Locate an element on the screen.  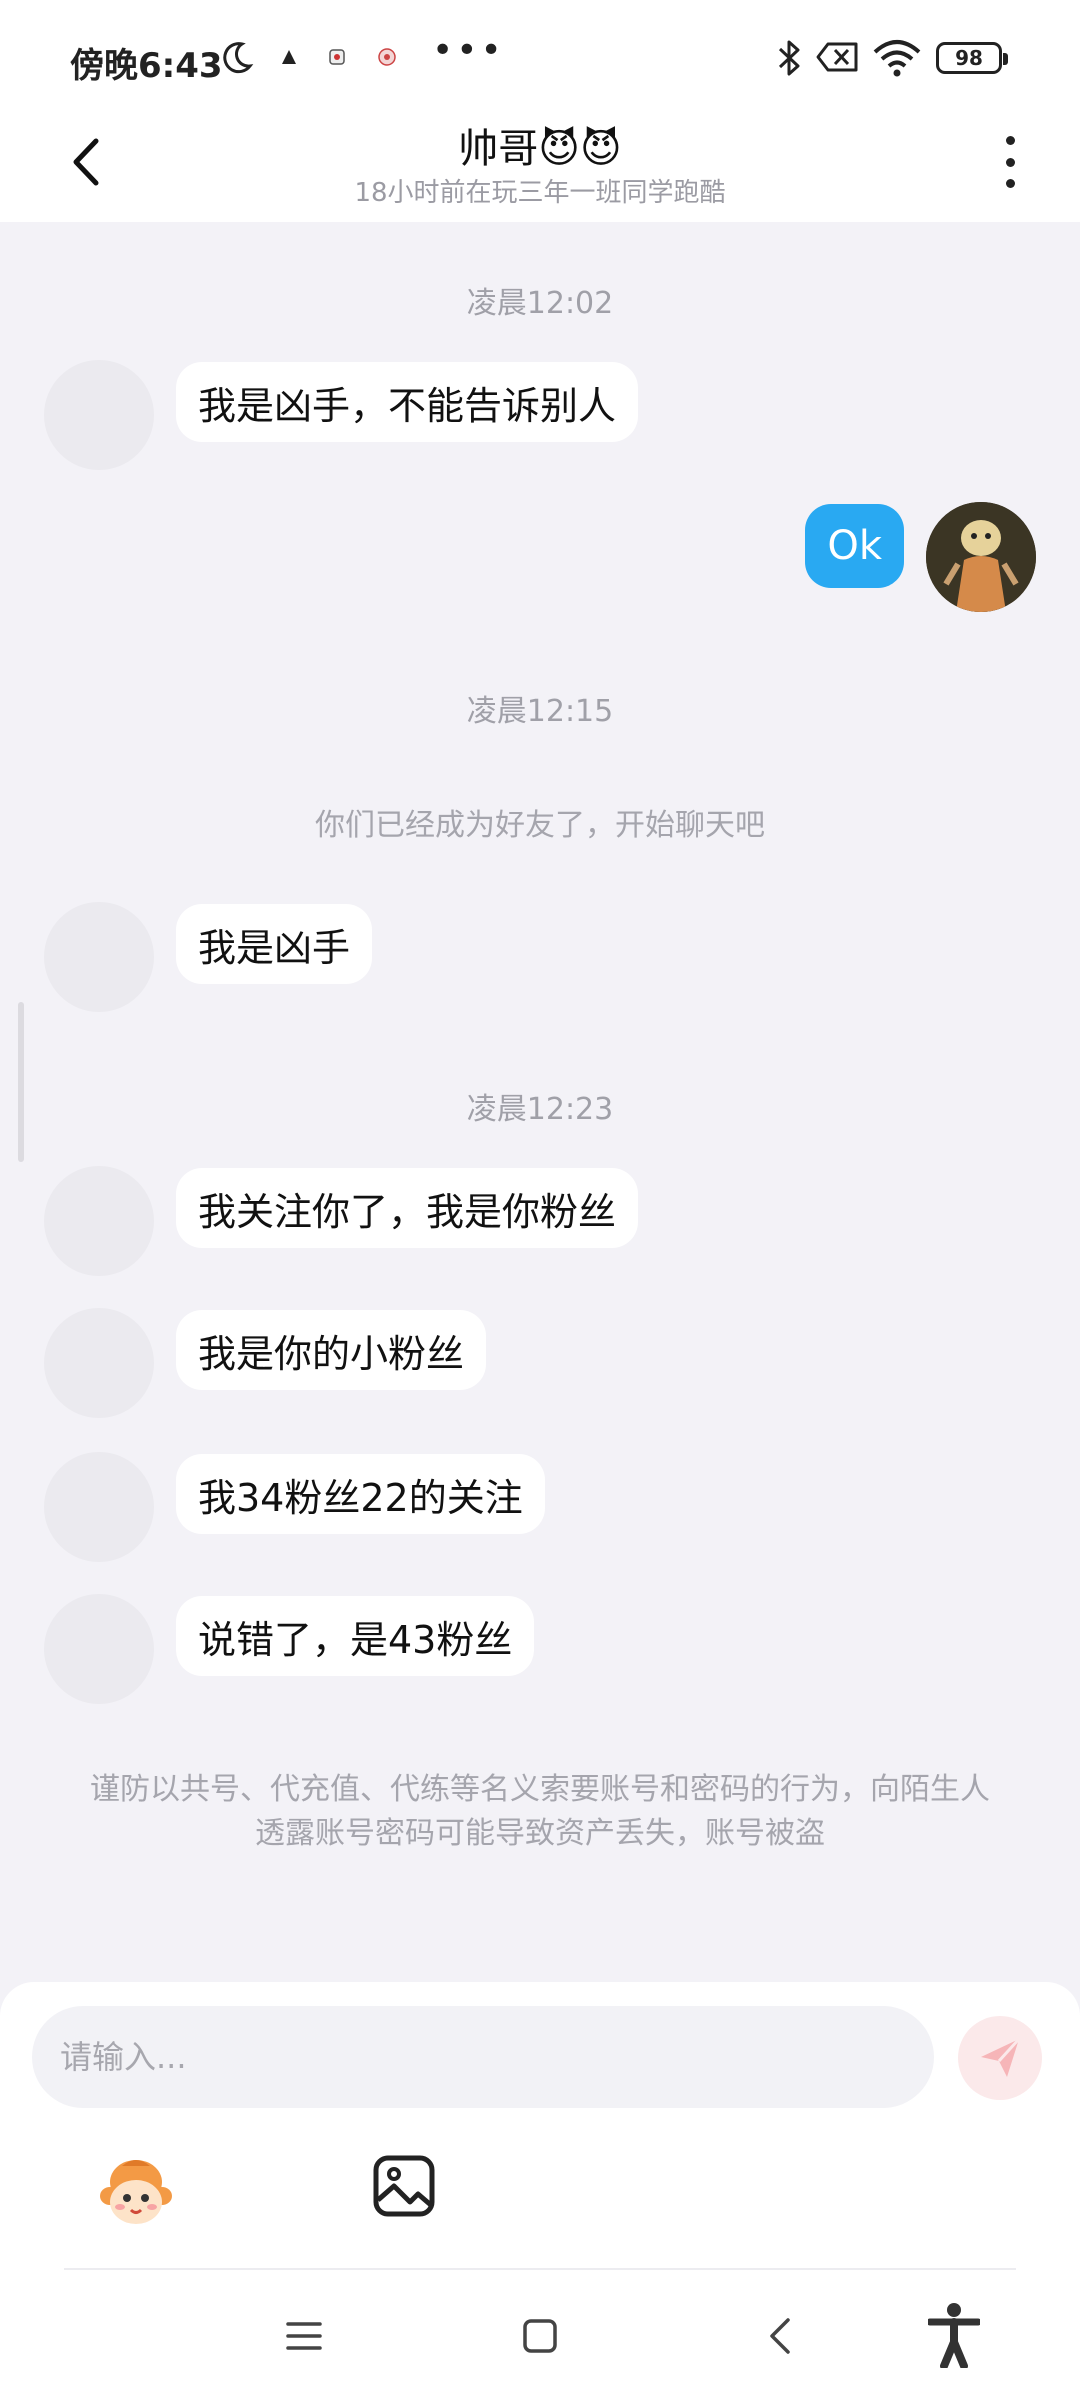
scrollbar is located at coordinates (21, 1082).